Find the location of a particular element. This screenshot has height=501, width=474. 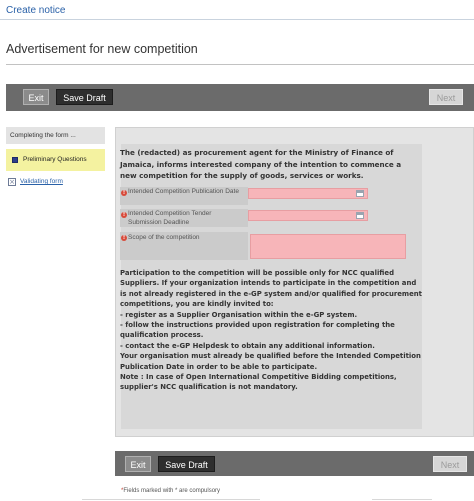

header-divider is located at coordinates (237, 19).